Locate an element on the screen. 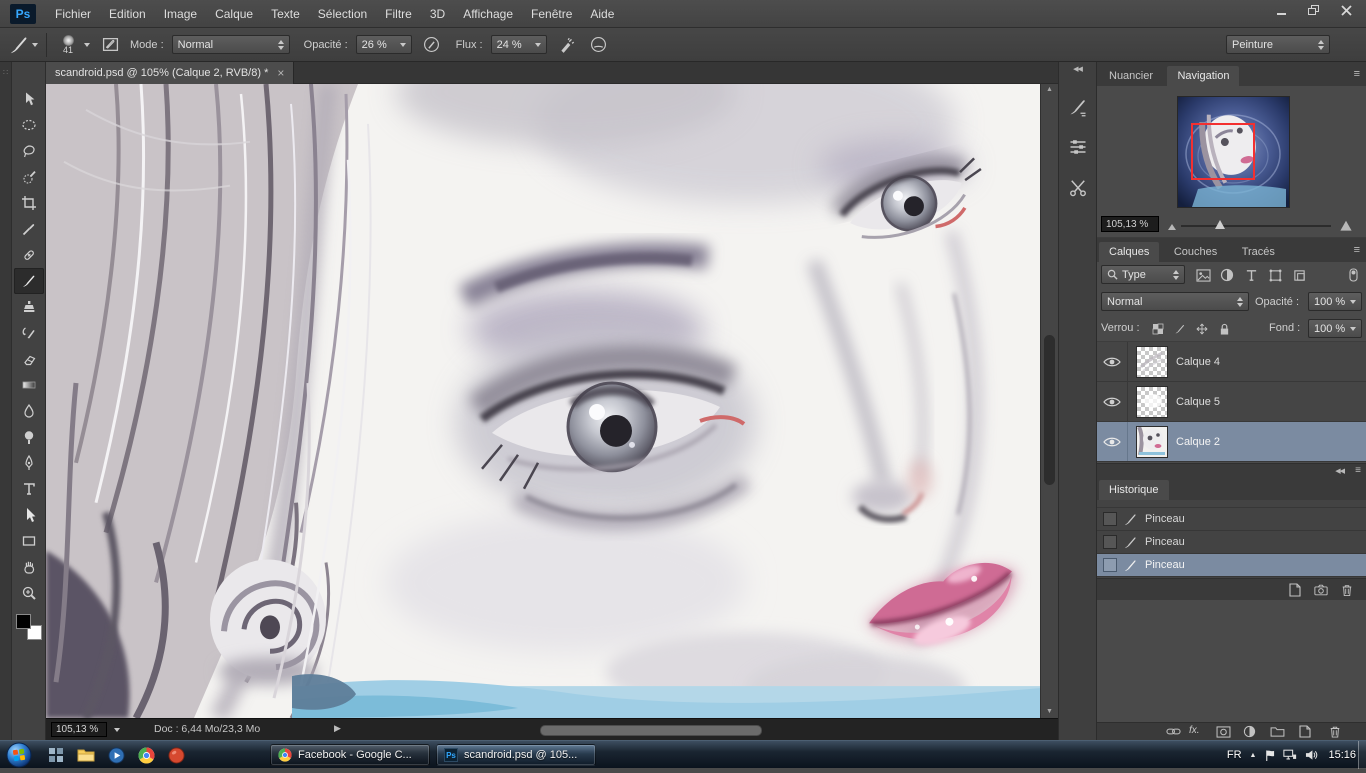 The width and height of the screenshot is (1366, 773). filter-type-layers-button is located at coordinates (1251, 275).